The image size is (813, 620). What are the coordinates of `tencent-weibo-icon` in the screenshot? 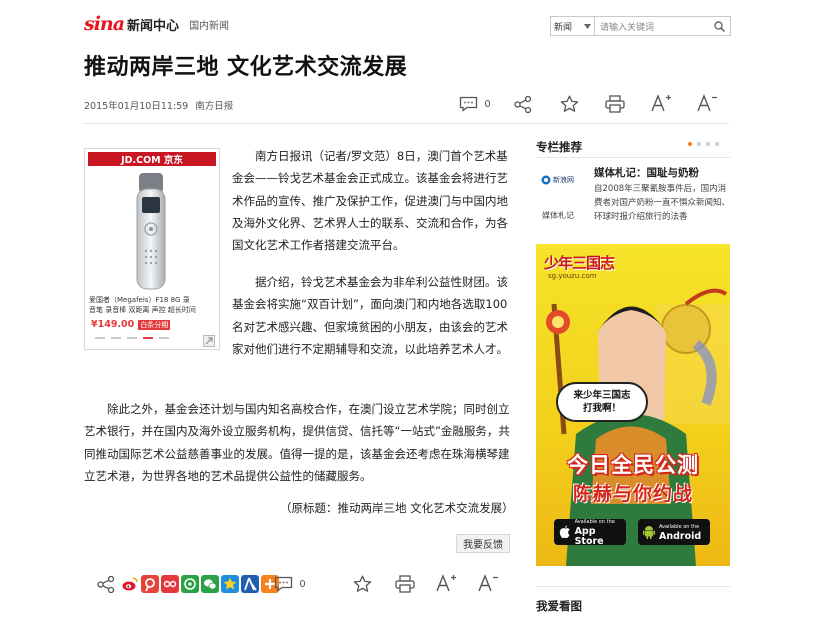 It's located at (150, 584).